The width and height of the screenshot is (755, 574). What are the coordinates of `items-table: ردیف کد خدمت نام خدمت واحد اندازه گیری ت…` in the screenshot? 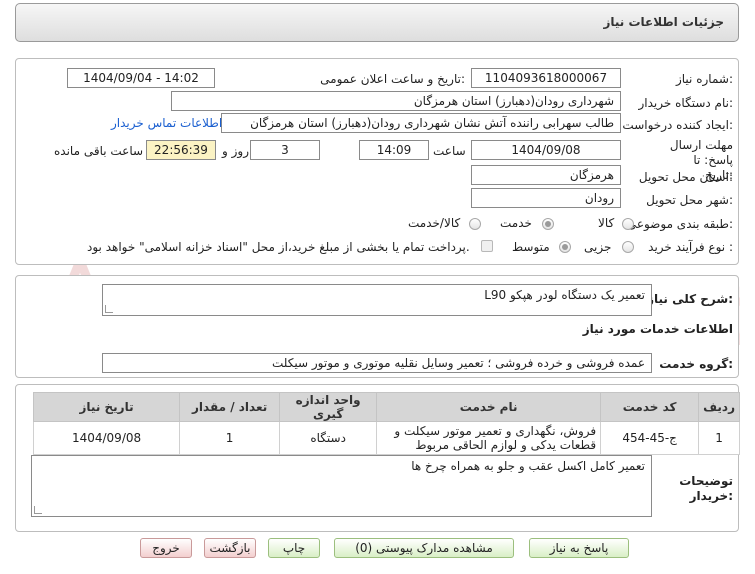 It's located at (386, 423).